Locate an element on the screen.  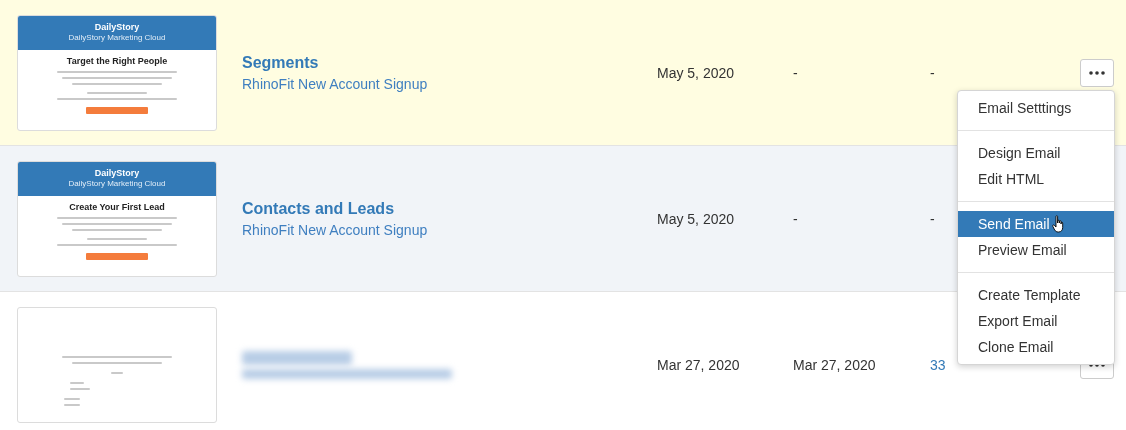
menu-item: Edit HTML is located at coordinates (1036, 179).